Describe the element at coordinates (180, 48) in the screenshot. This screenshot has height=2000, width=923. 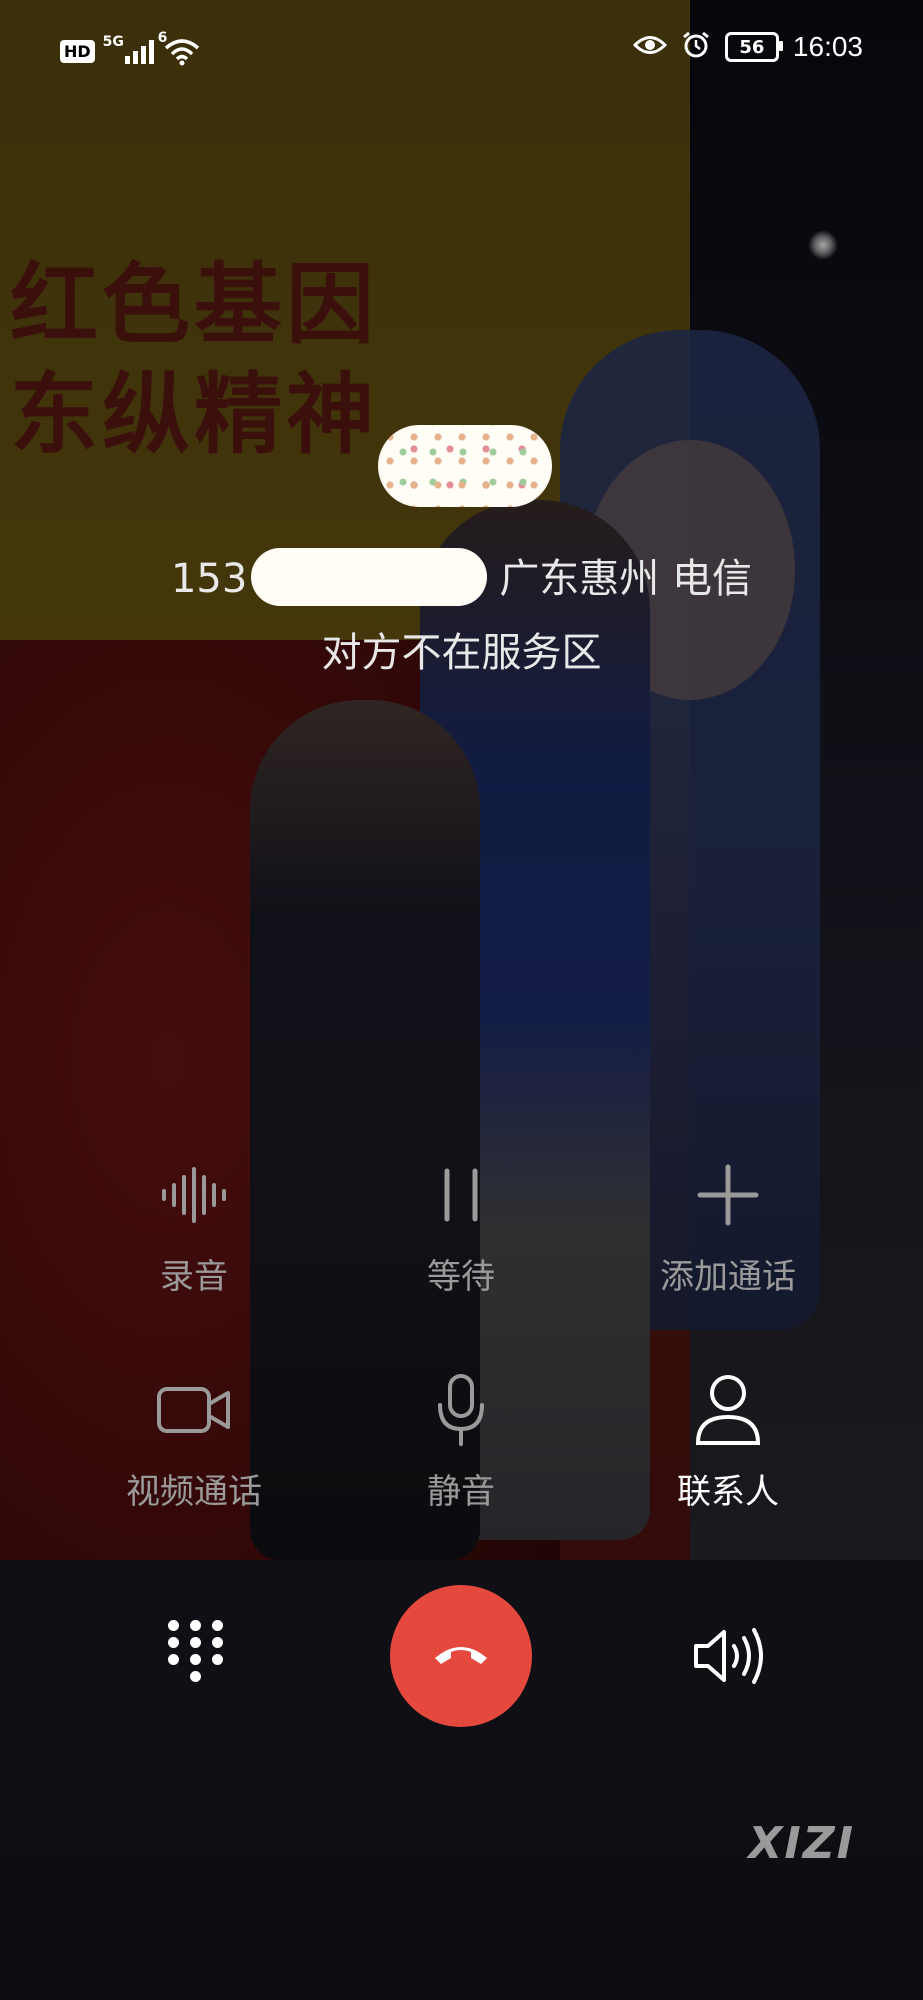
I see `wifi-icon: 6` at that location.